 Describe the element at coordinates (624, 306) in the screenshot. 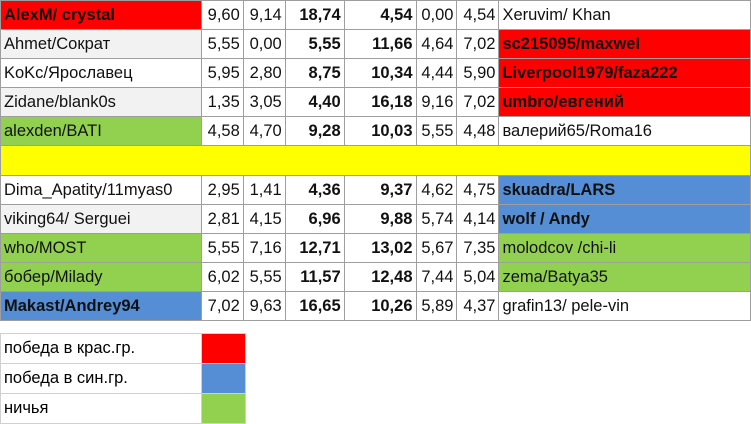

I see `right-team-cell: grafin13/ pele-vin` at that location.